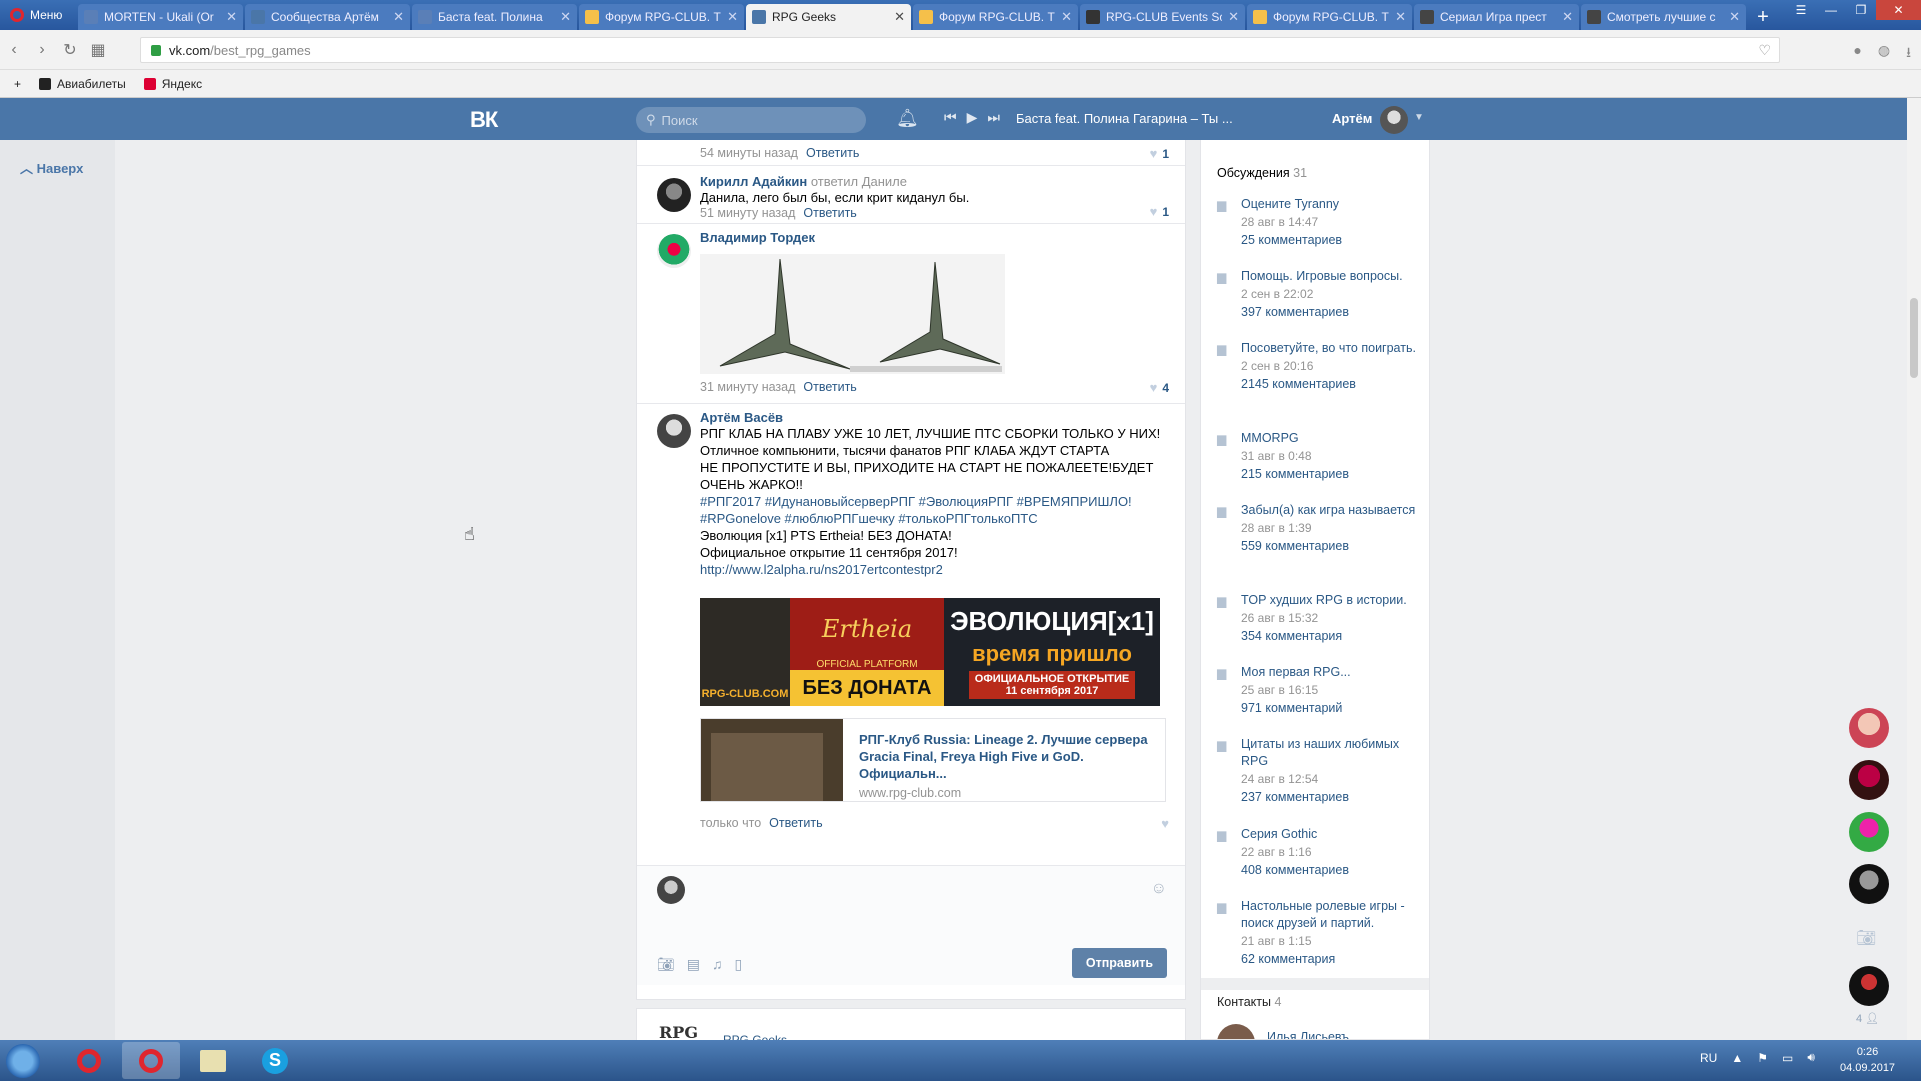 This screenshot has width=1921, height=1081. I want to click on new-tab-button: +, so click(1763, 17).